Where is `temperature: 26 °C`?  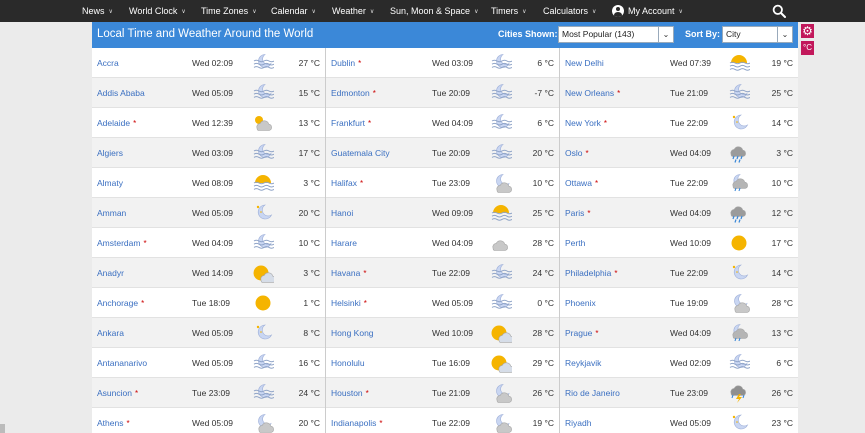 temperature: 26 °C is located at coordinates (782, 393).